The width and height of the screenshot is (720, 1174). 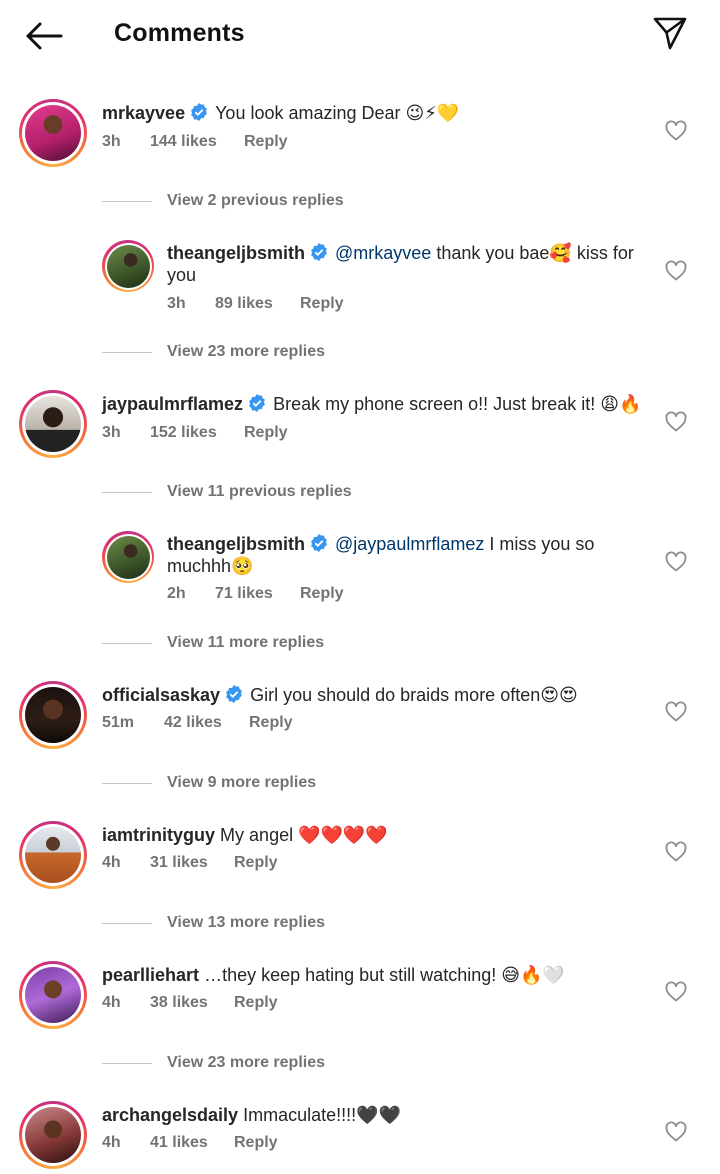 I want to click on comment-username: iamtrinityguy, so click(x=158, y=835).